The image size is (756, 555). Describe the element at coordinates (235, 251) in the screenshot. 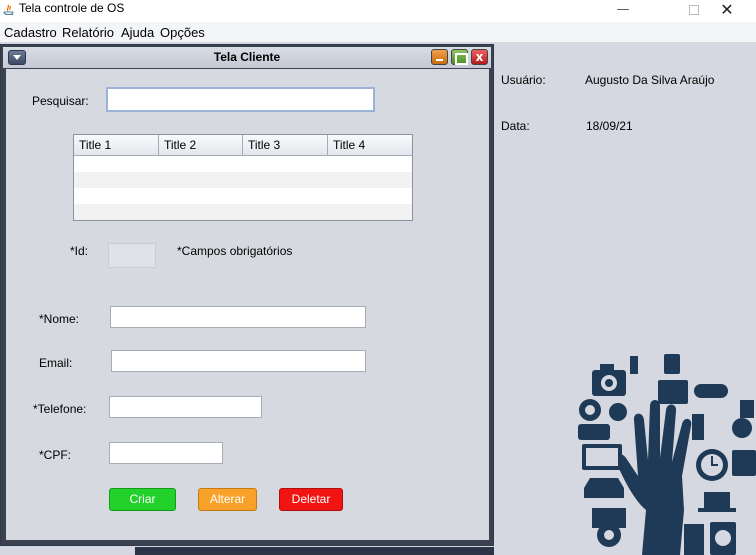

I see `required-fields-note: *Campos obrigatórios` at that location.